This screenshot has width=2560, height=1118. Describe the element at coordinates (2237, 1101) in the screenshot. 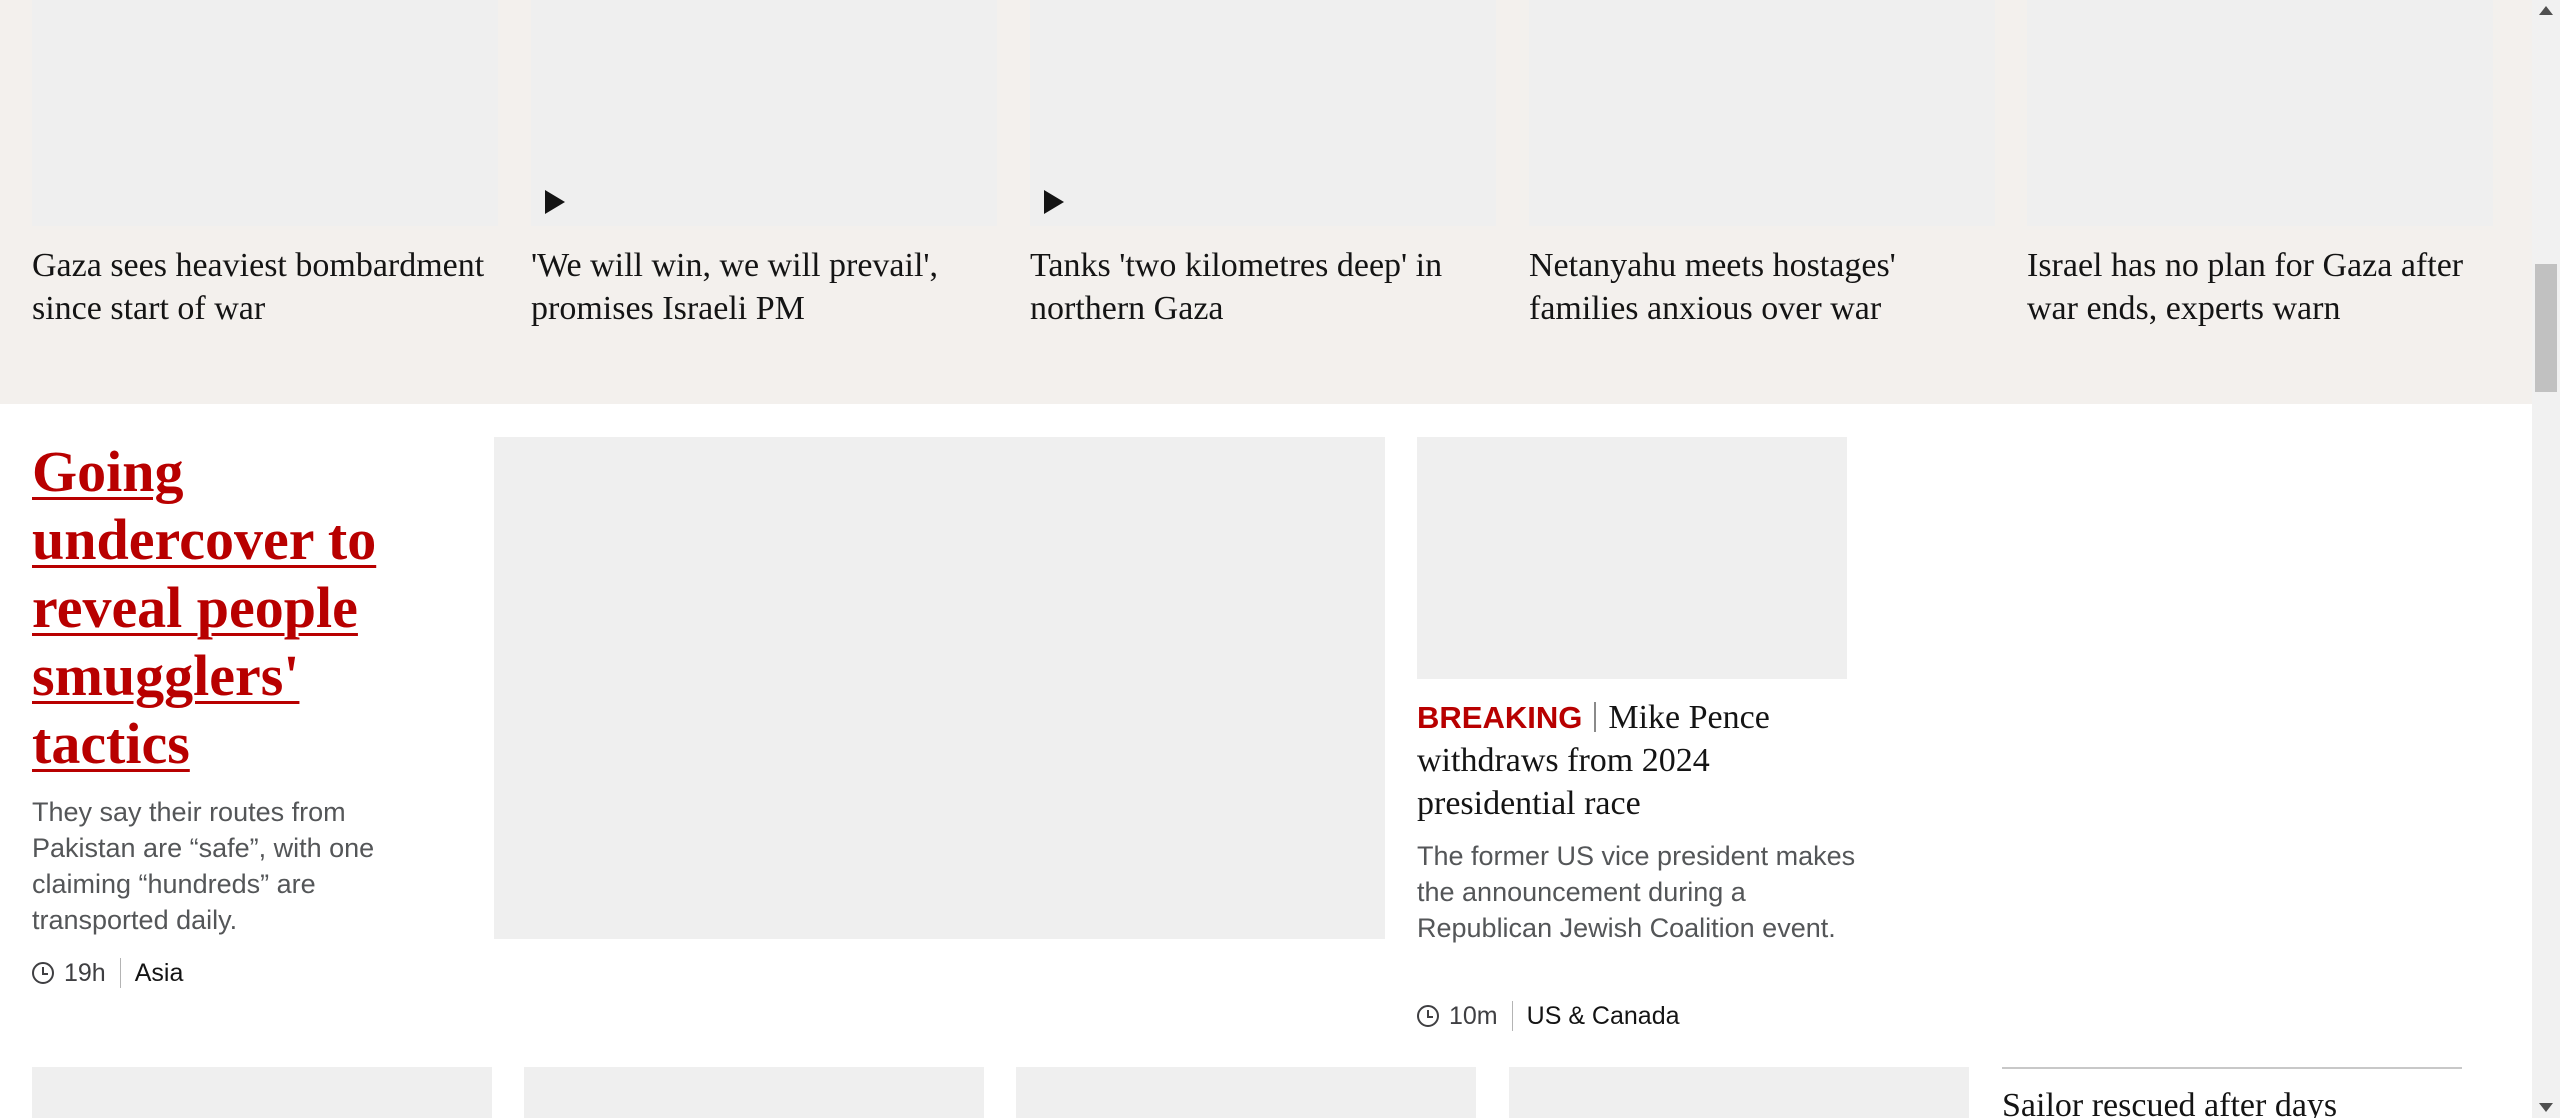

I see `story-headline: Sailor rescued after days` at that location.